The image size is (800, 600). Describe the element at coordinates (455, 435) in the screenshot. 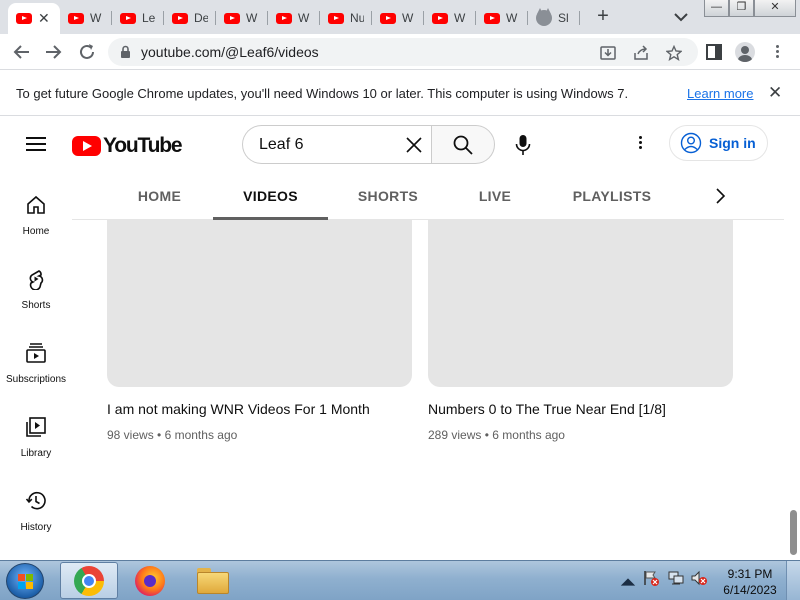

I see `view-count: 289 views` at that location.